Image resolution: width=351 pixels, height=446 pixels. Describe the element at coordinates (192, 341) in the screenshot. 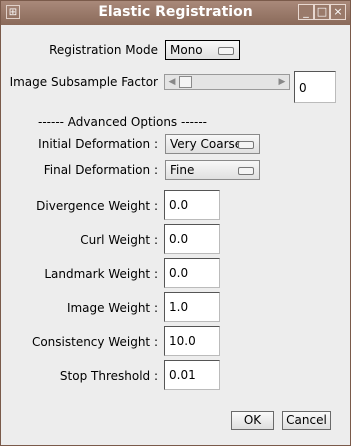

I see `consistency-weight-input: 10.0` at that location.